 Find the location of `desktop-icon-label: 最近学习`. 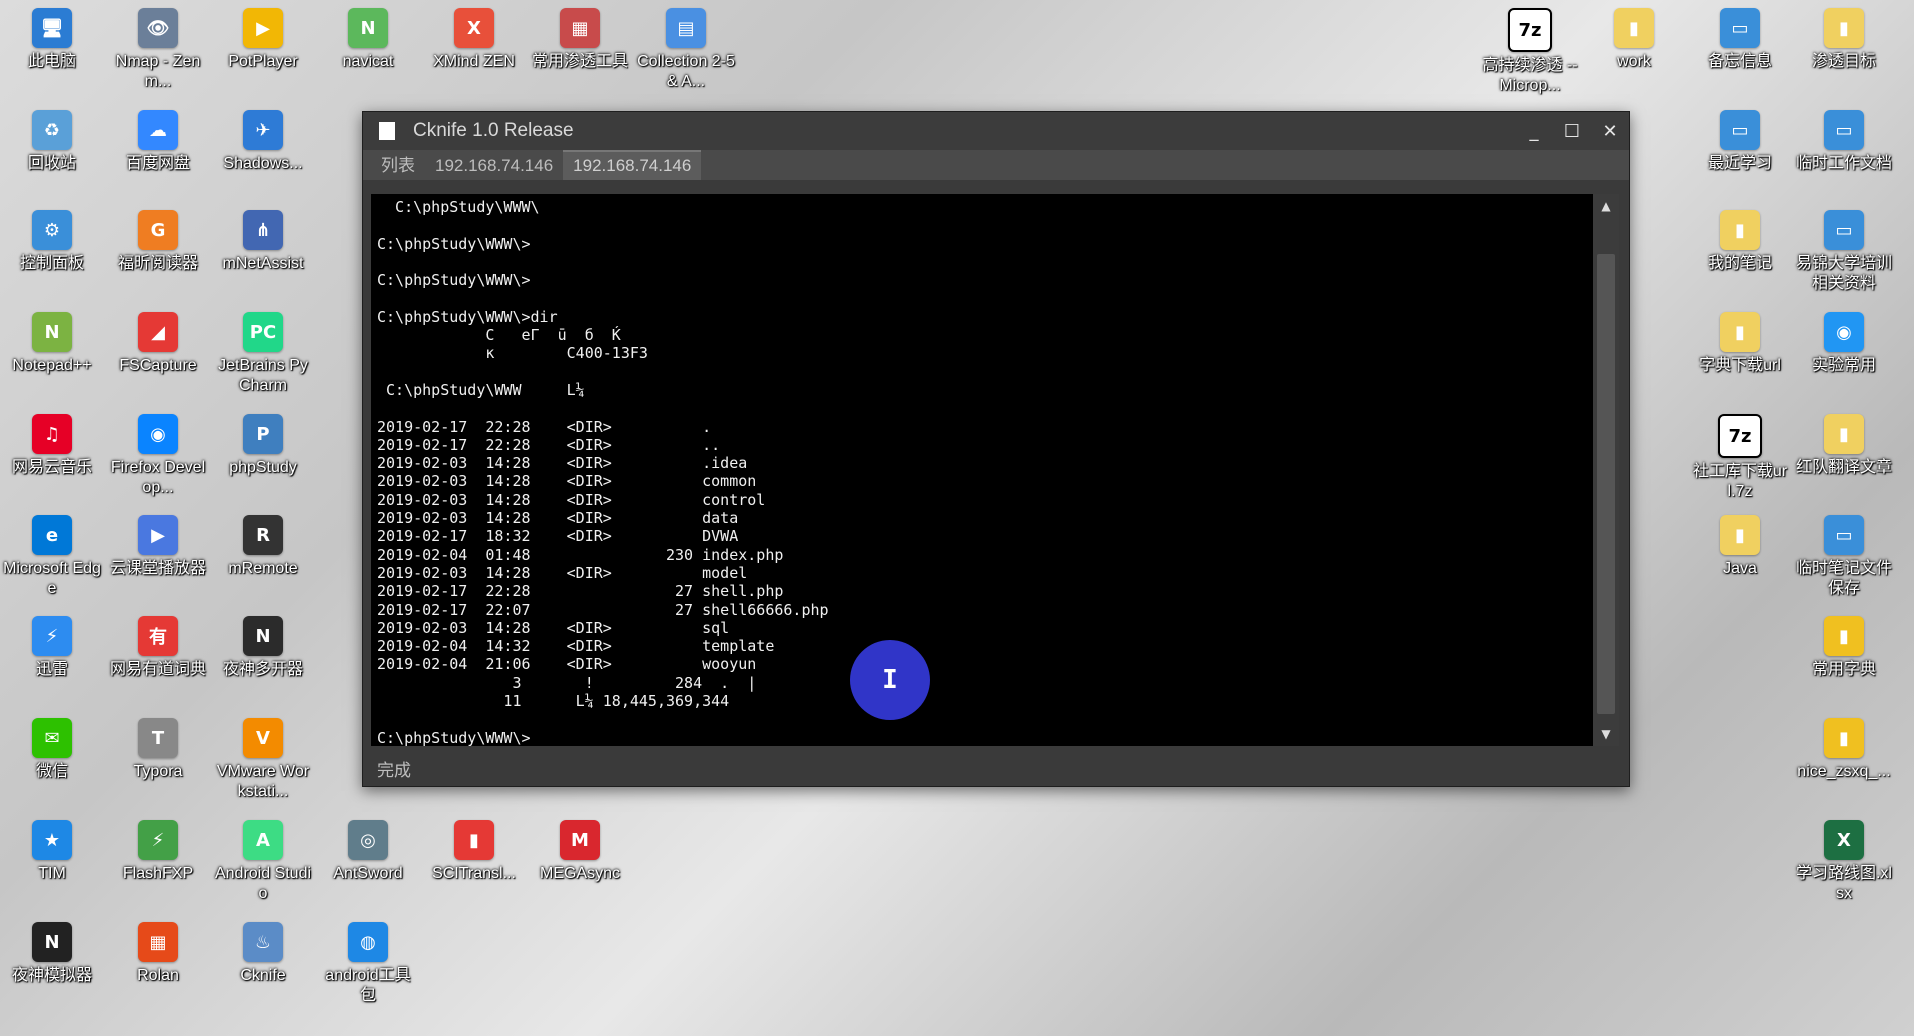

desktop-icon-label: 最近学习 is located at coordinates (1739, 163).